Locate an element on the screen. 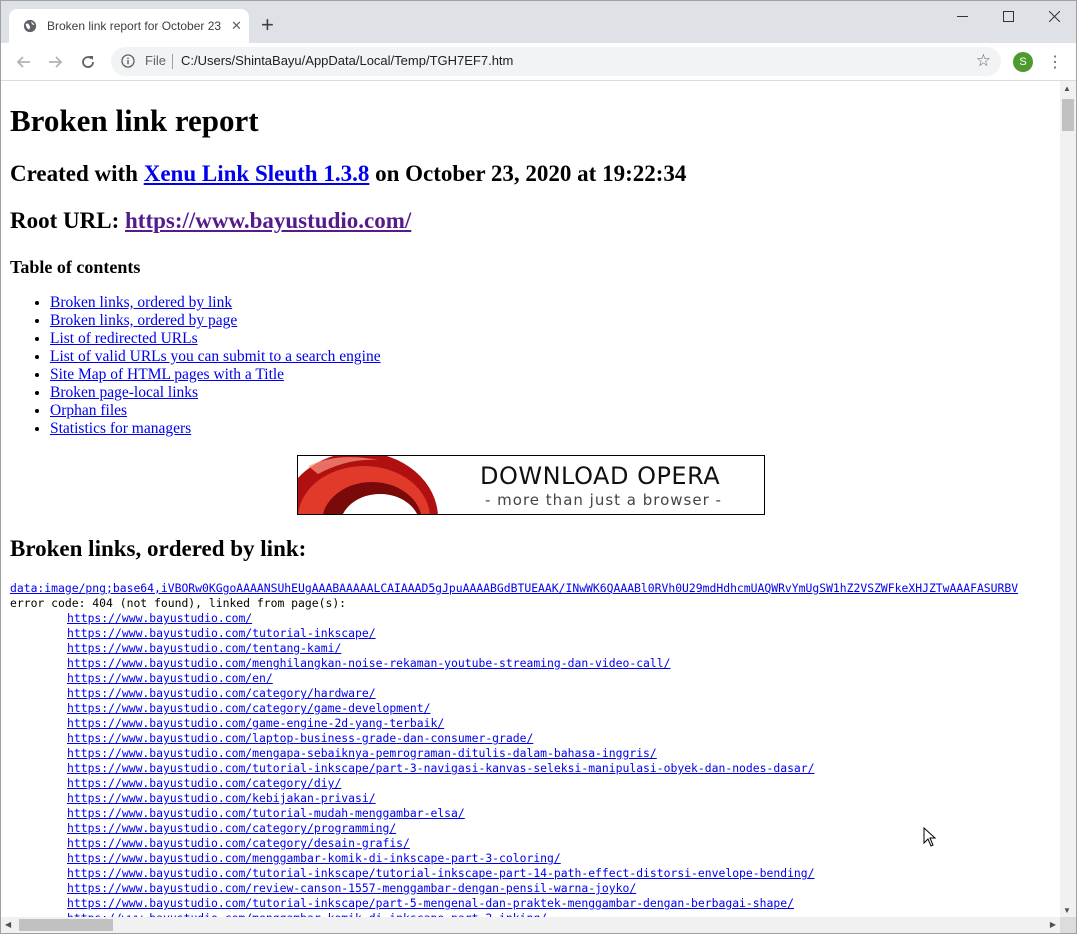  forward-button is located at coordinates (56, 62).